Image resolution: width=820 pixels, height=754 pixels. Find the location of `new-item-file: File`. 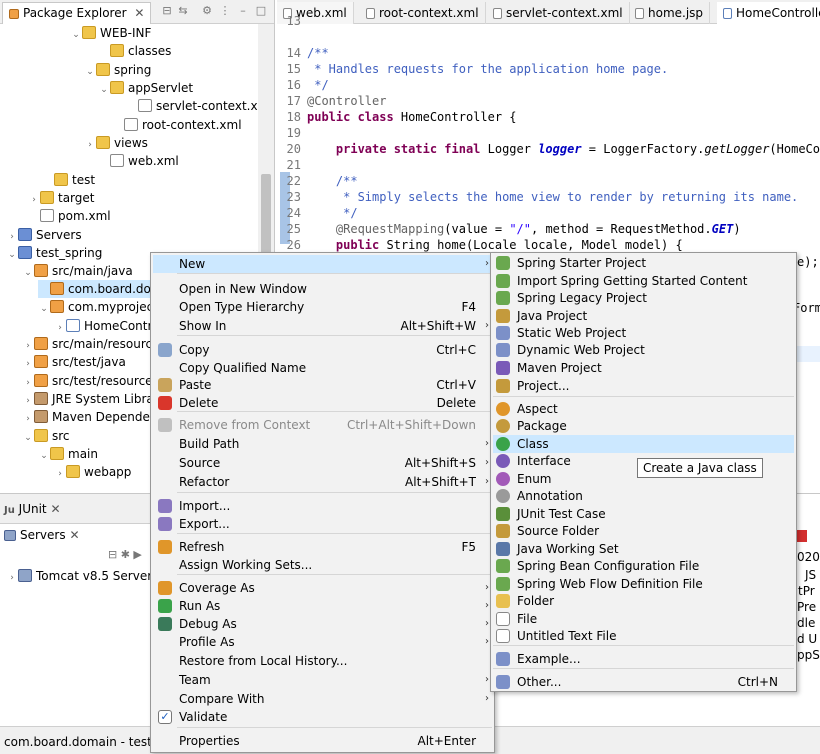

new-item-file: File is located at coordinates (643, 619).